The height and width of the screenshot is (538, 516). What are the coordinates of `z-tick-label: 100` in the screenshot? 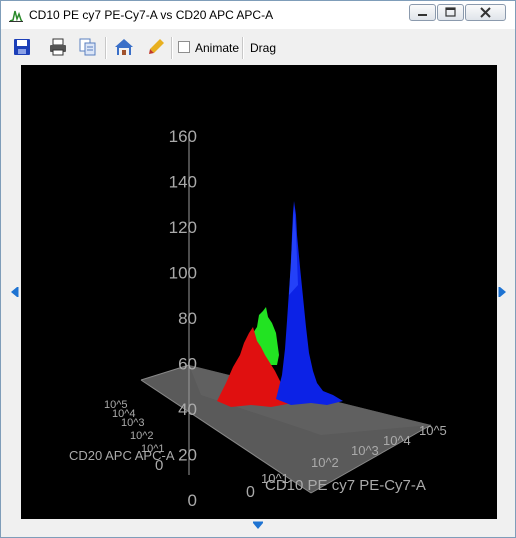 It's located at (183, 273).